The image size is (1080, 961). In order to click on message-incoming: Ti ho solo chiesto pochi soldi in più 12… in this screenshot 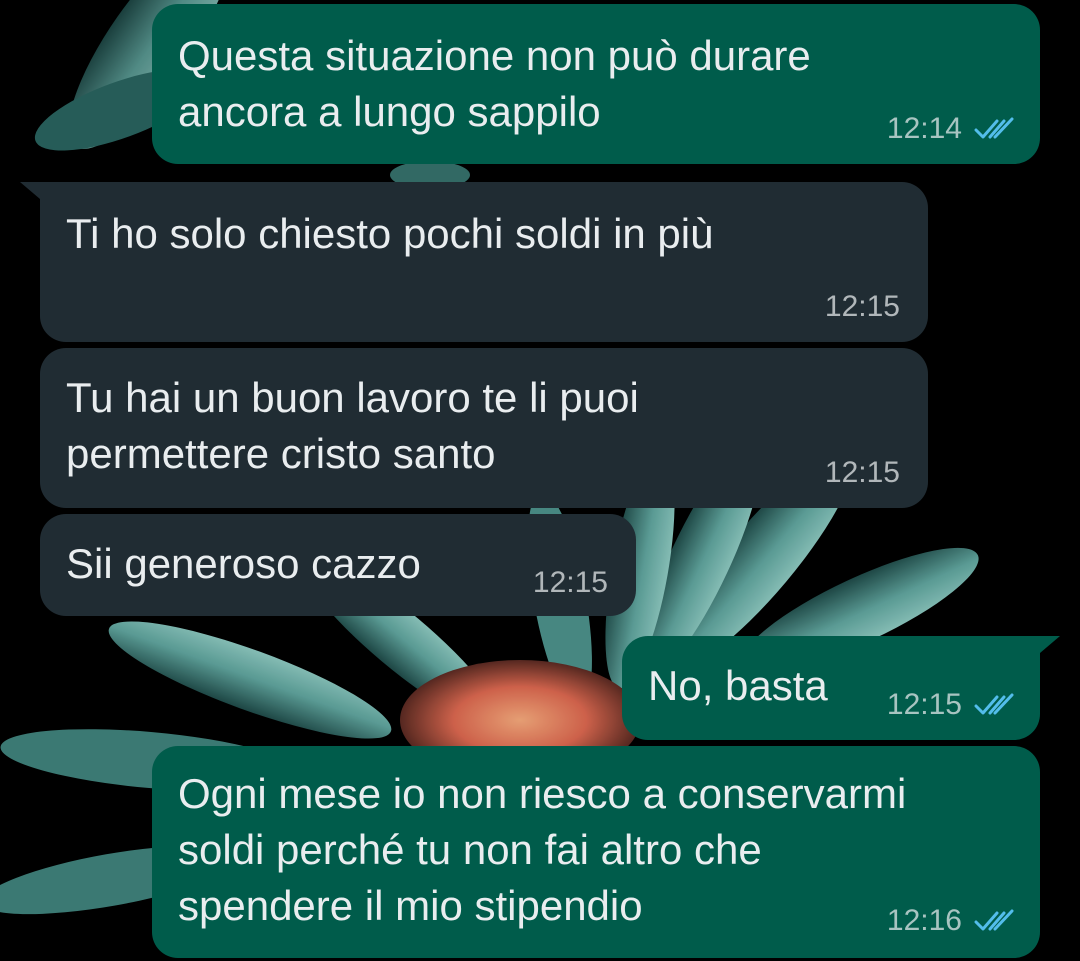, I will do `click(484, 262)`.